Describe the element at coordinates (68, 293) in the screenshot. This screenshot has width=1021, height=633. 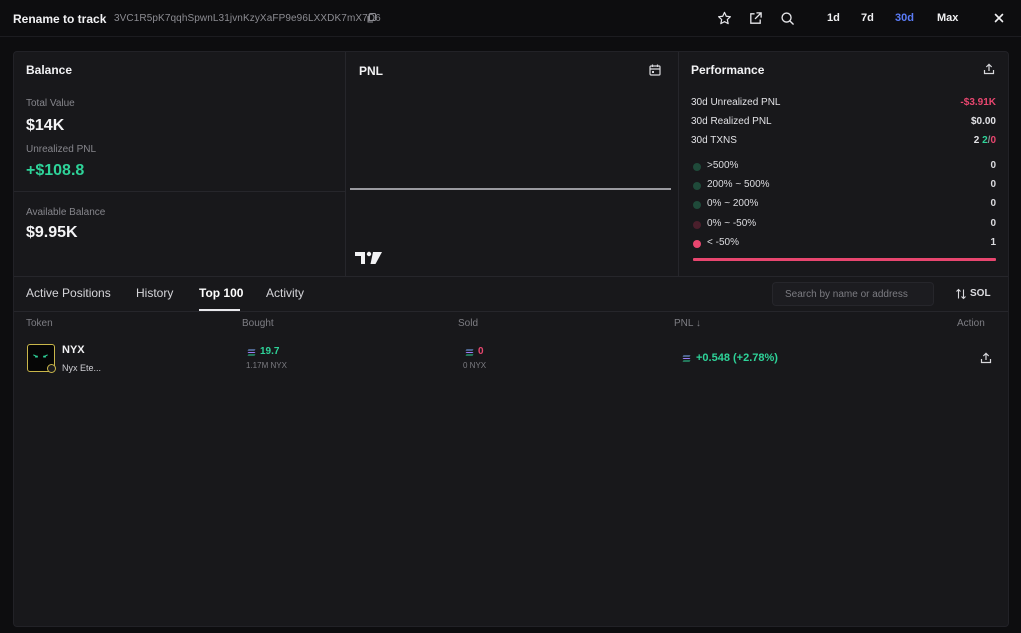
I see `tab-active-positions: Active Positions` at that location.